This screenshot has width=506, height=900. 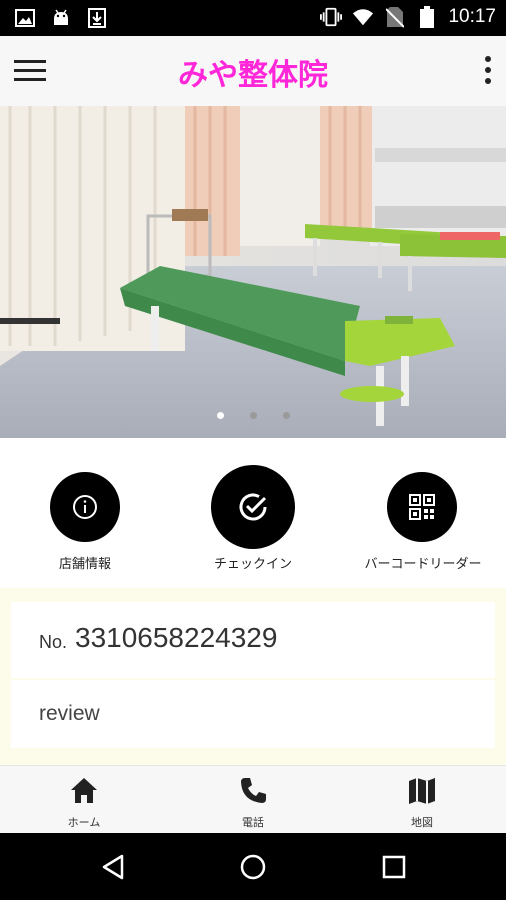 I want to click on barcode-reader-label: バーコードリーダー, so click(x=423, y=564).